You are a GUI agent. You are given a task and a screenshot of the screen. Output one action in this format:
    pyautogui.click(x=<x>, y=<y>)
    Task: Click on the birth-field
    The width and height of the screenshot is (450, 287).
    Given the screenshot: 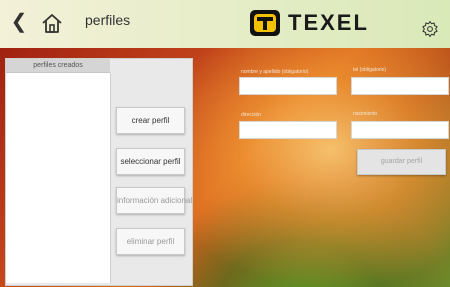 What is the action you would take?
    pyautogui.click(x=400, y=130)
    